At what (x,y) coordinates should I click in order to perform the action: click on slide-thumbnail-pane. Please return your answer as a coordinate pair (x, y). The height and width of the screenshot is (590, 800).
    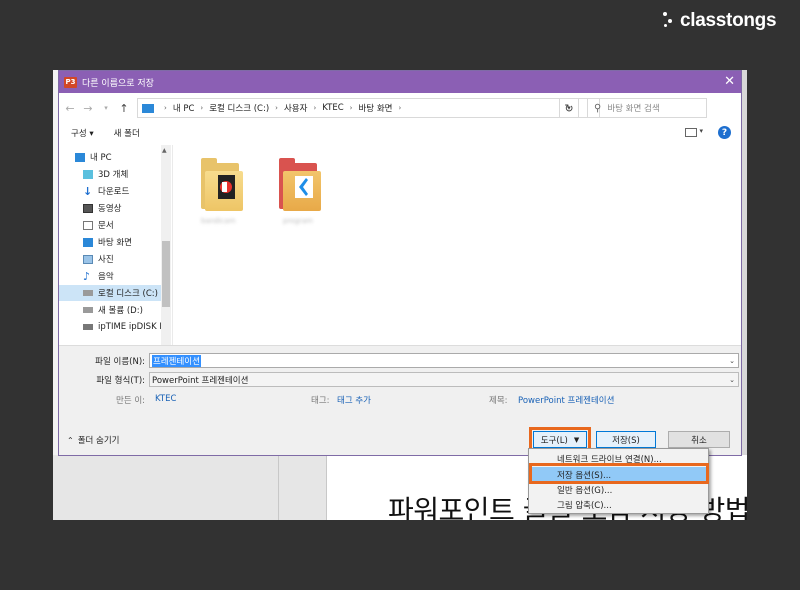
    Looking at the image, I should click on (166, 487).